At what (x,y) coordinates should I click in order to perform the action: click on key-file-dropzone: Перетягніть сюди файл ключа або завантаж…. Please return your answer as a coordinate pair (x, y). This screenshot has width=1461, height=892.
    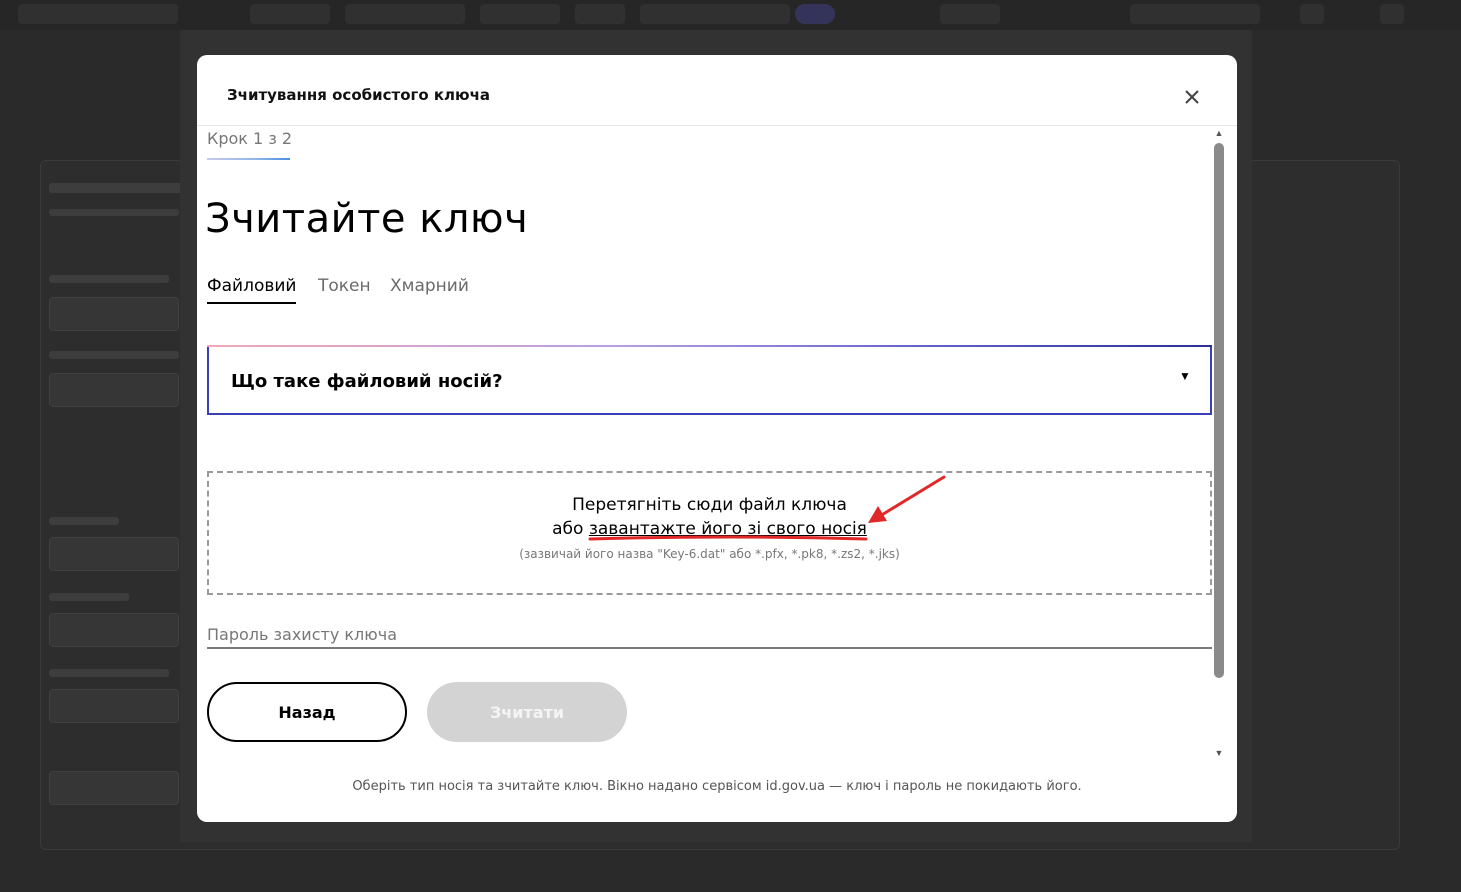
    Looking at the image, I should click on (709, 533).